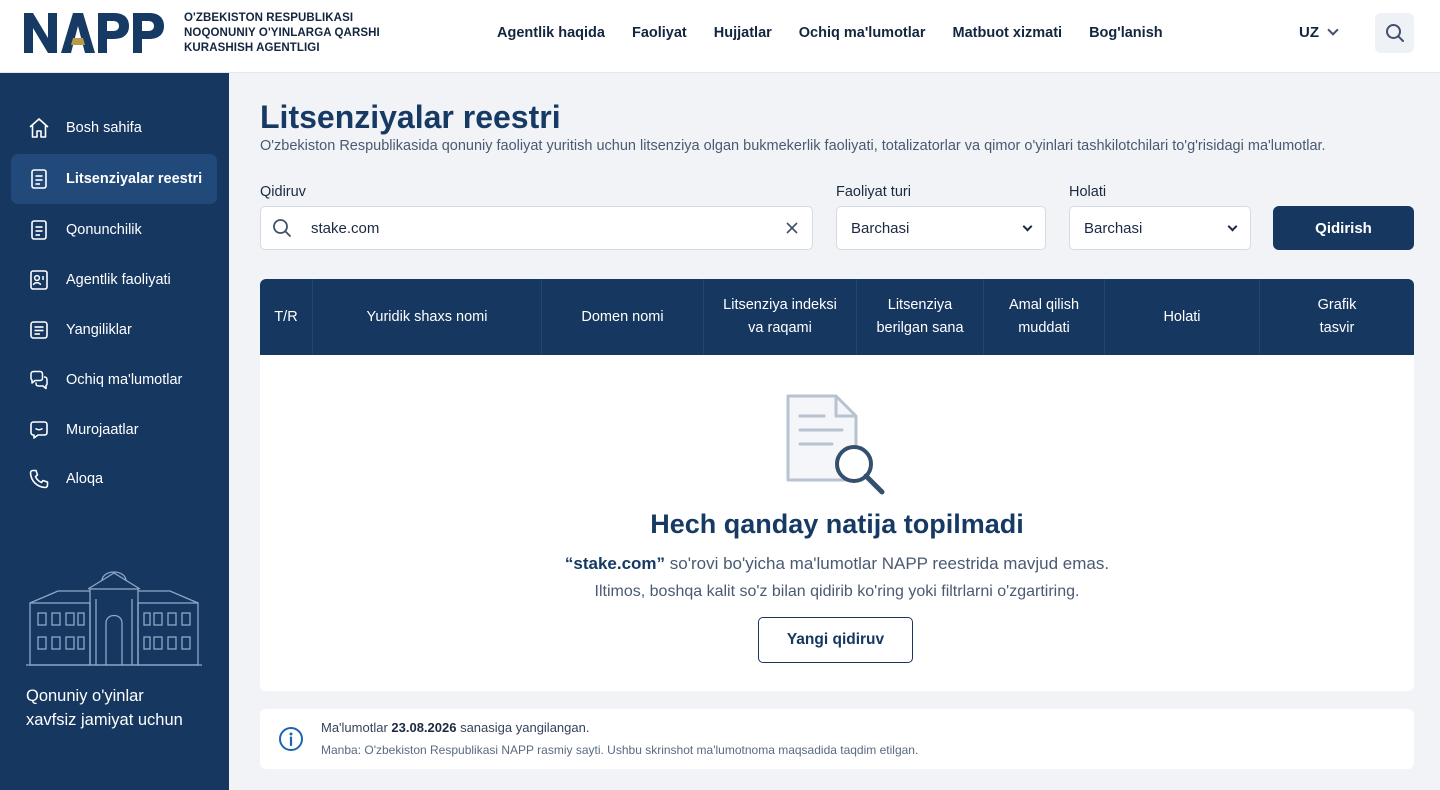  Describe the element at coordinates (424, 727) in the screenshot. I see `update-date: 23.08.2026` at that location.